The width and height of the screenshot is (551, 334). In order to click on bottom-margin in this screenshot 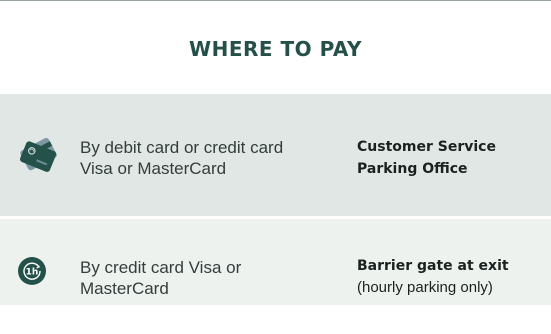, I will do `click(275, 319)`.